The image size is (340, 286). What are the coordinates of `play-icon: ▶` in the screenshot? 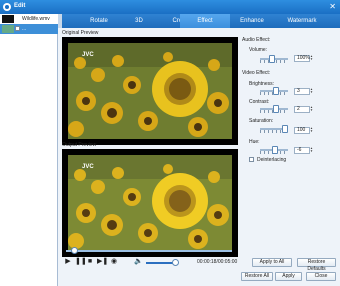 It's located at (68, 262).